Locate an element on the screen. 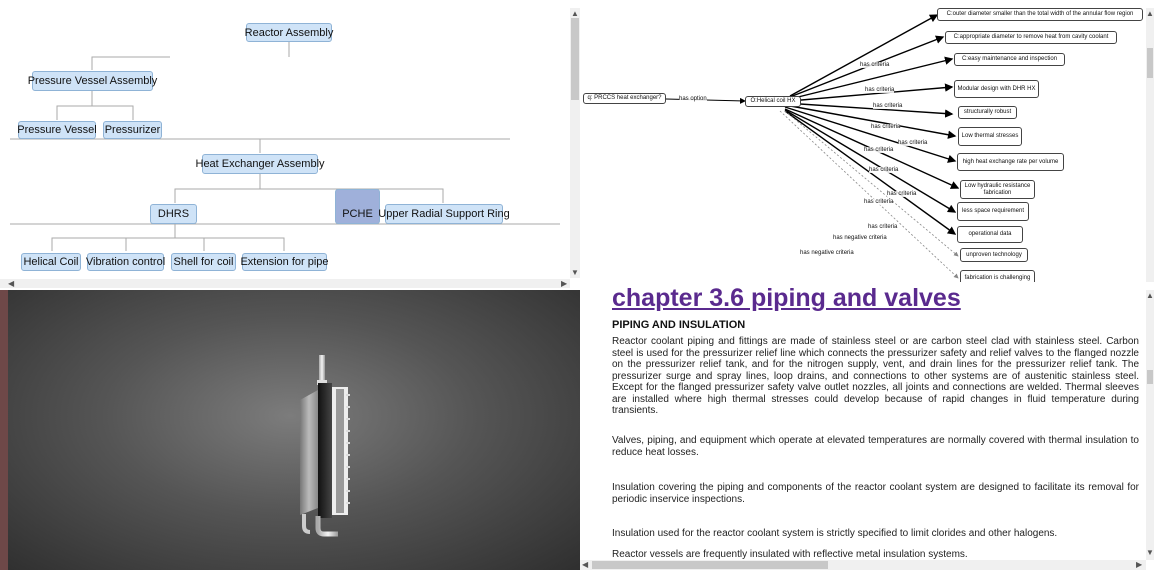 The height and width of the screenshot is (570, 1154). tree-node-extension-for-pipe: Extension for pipe is located at coordinates (284, 262).